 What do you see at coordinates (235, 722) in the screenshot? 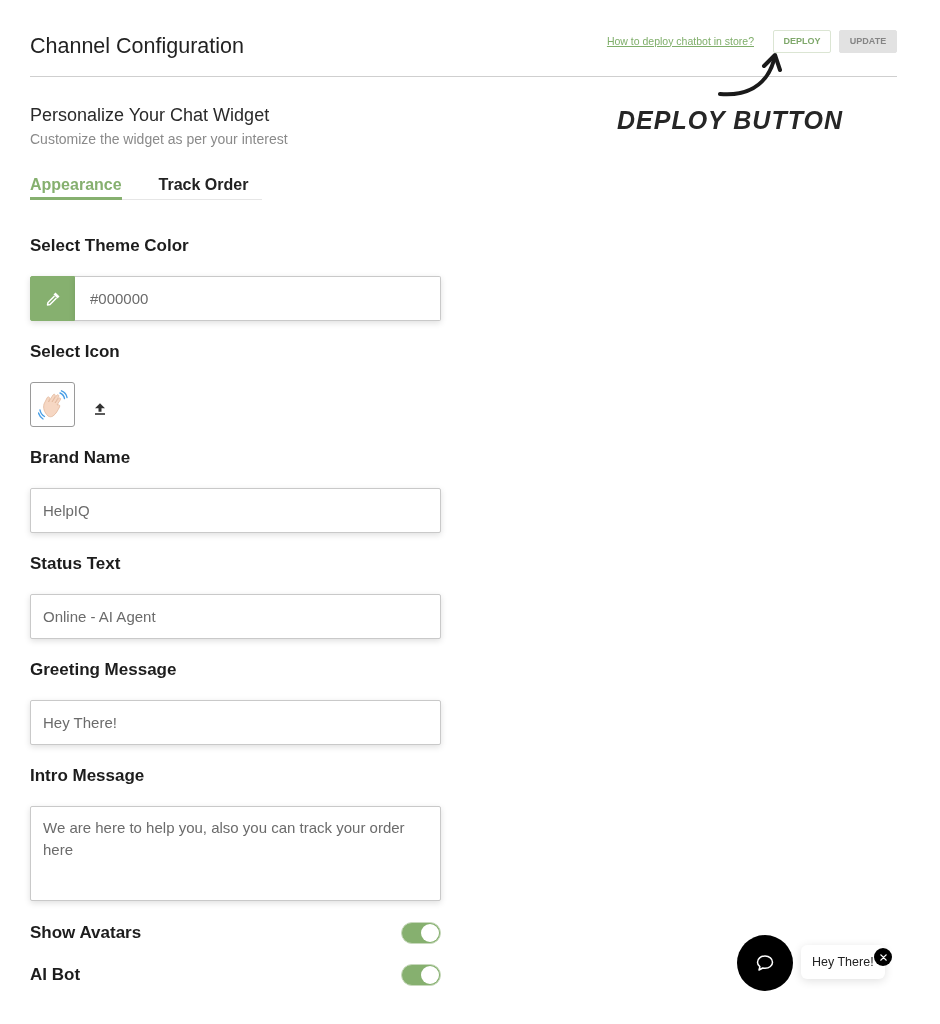
I see `text-input: Hey There!` at bounding box center [235, 722].